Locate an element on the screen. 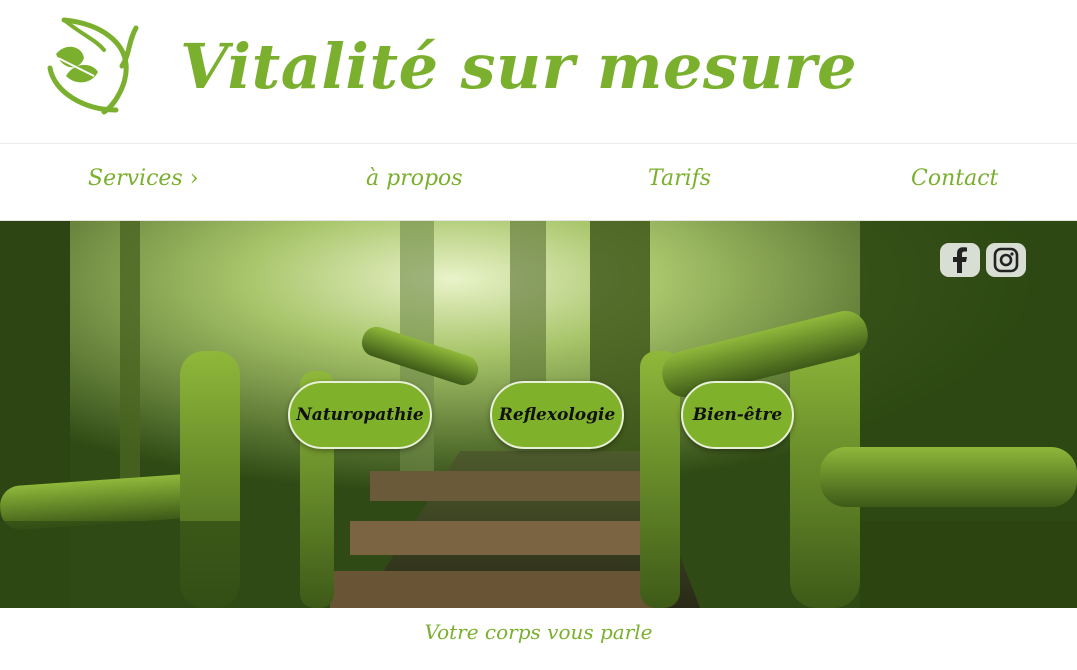 The height and width of the screenshot is (670, 1077). reflexologie-button: Reflexologie is located at coordinates (557, 415).